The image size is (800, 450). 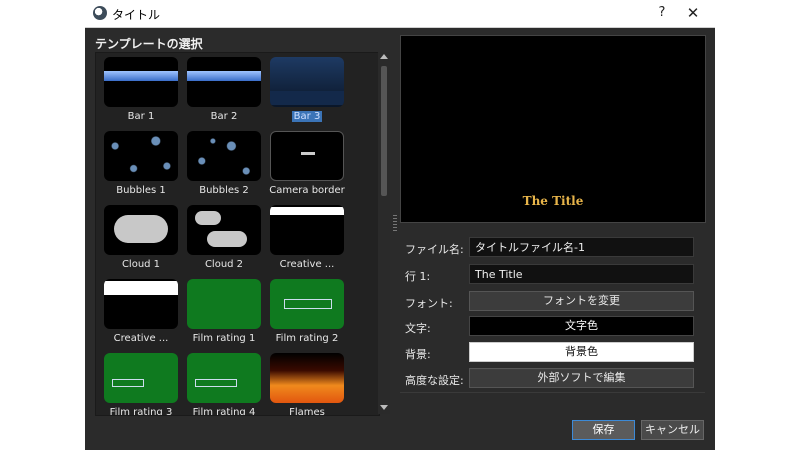 What do you see at coordinates (224, 411) in the screenshot?
I see `template-label: Film rating 4` at bounding box center [224, 411].